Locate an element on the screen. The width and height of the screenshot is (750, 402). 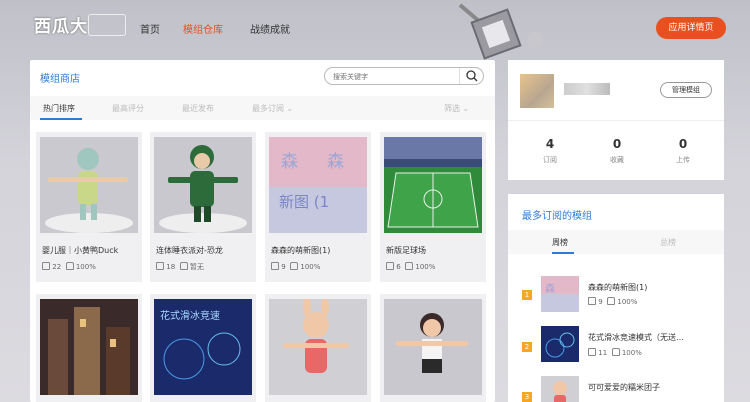
mod-title: 婴儿服｜小黄鸭Duck is located at coordinates (80, 250).